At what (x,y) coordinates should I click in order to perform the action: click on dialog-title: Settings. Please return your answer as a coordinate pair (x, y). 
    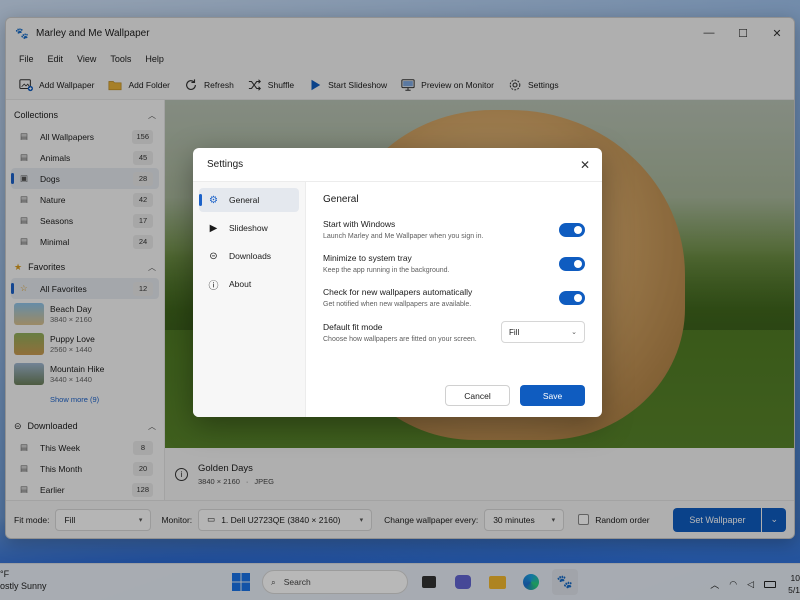
    Looking at the image, I should click on (225, 164).